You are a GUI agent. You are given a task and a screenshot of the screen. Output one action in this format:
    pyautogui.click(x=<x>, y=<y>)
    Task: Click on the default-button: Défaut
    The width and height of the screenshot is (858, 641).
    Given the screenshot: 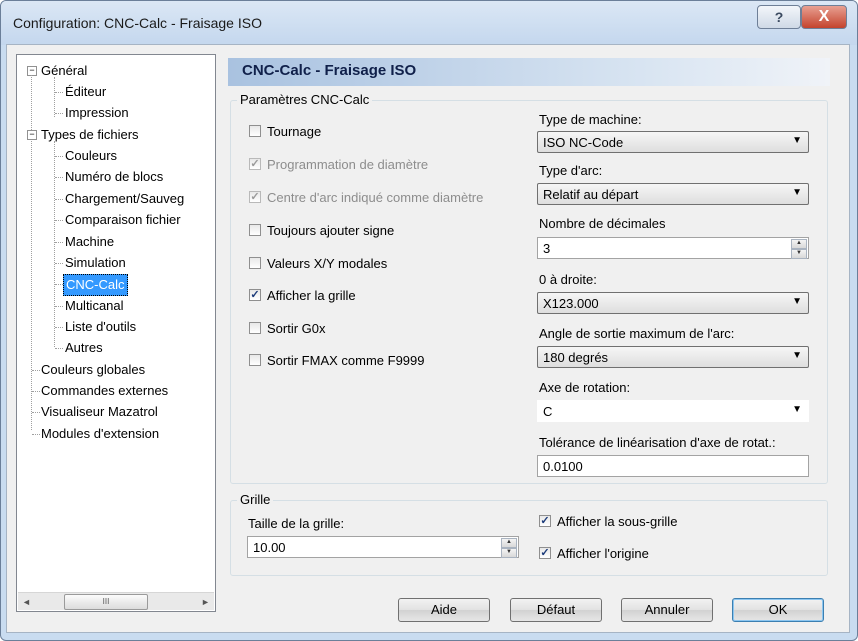 What is the action you would take?
    pyautogui.click(x=556, y=610)
    